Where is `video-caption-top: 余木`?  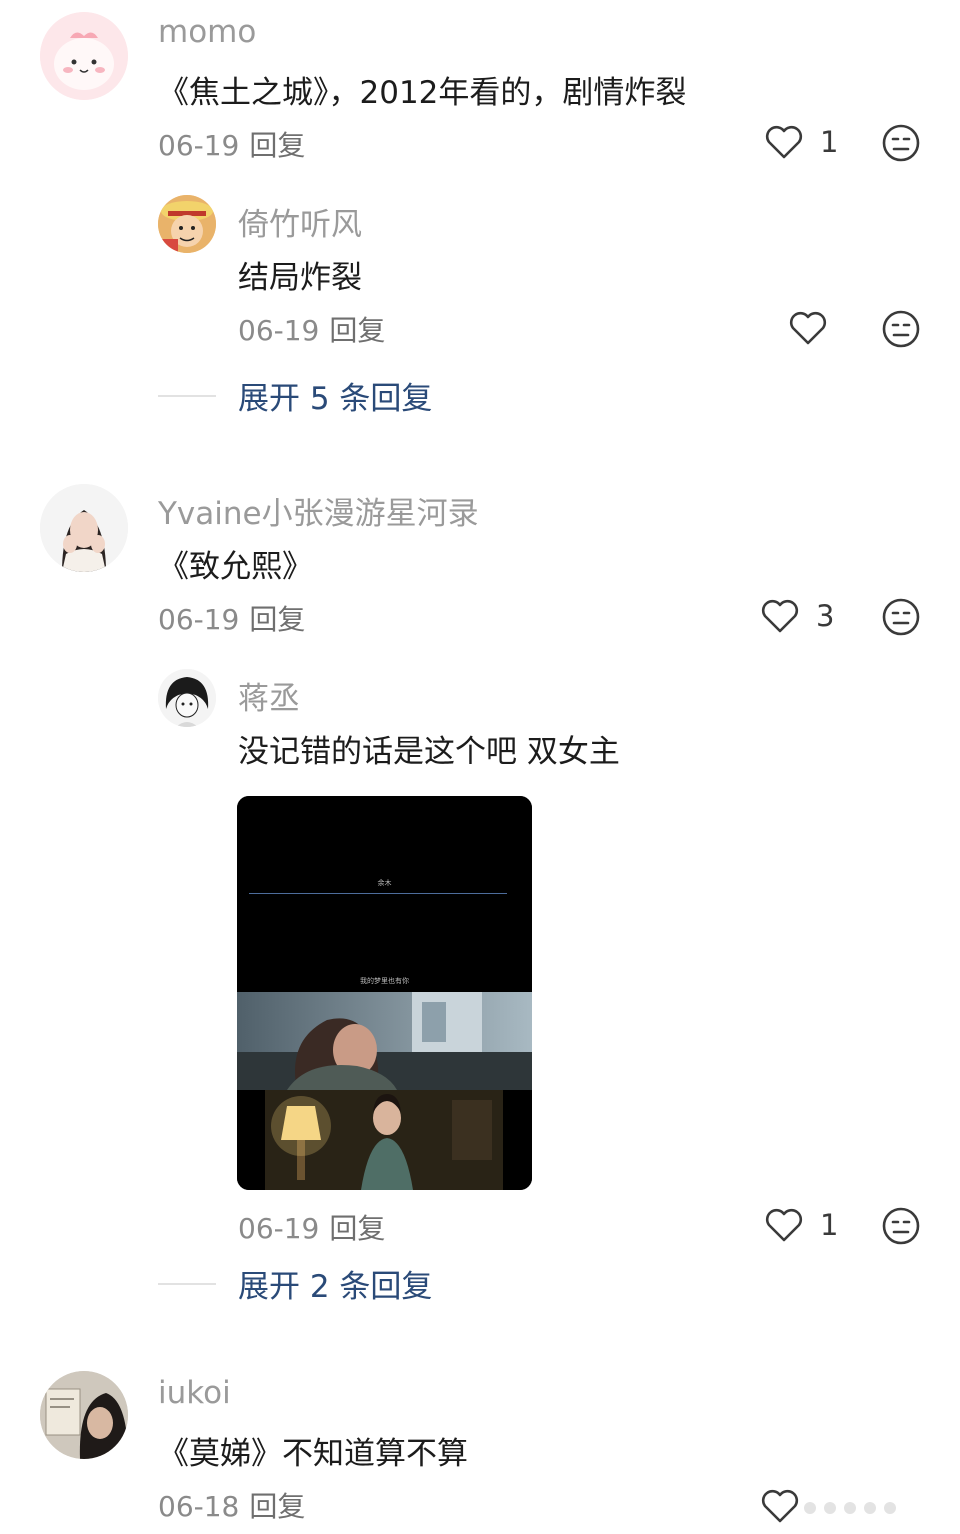
video-caption-top: 余木 is located at coordinates (384, 883).